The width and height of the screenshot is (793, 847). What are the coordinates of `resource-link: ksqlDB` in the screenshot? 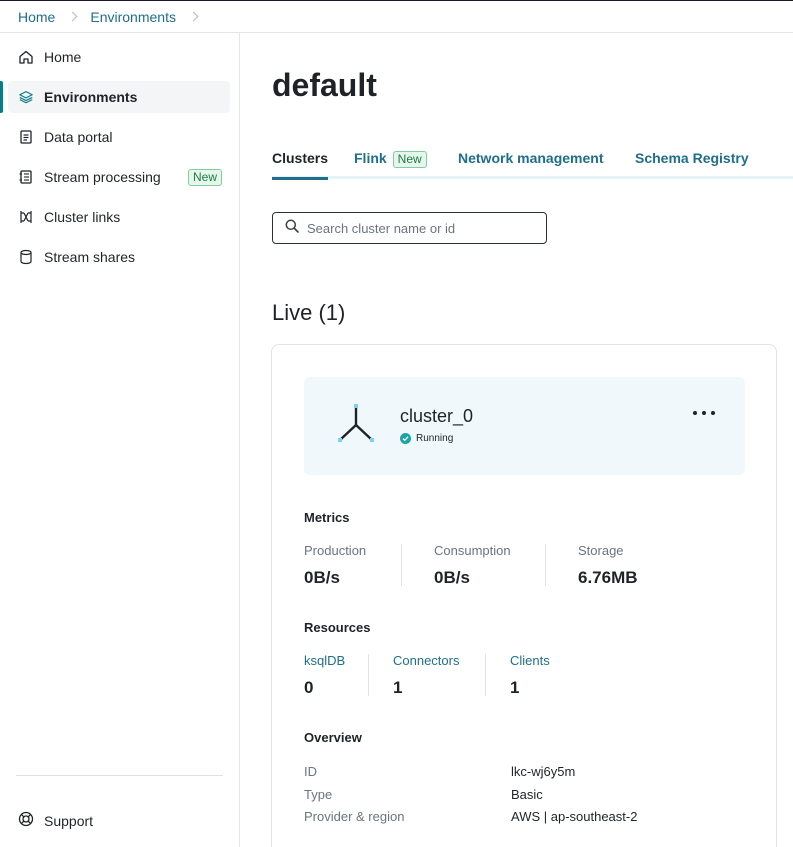 It's located at (324, 660).